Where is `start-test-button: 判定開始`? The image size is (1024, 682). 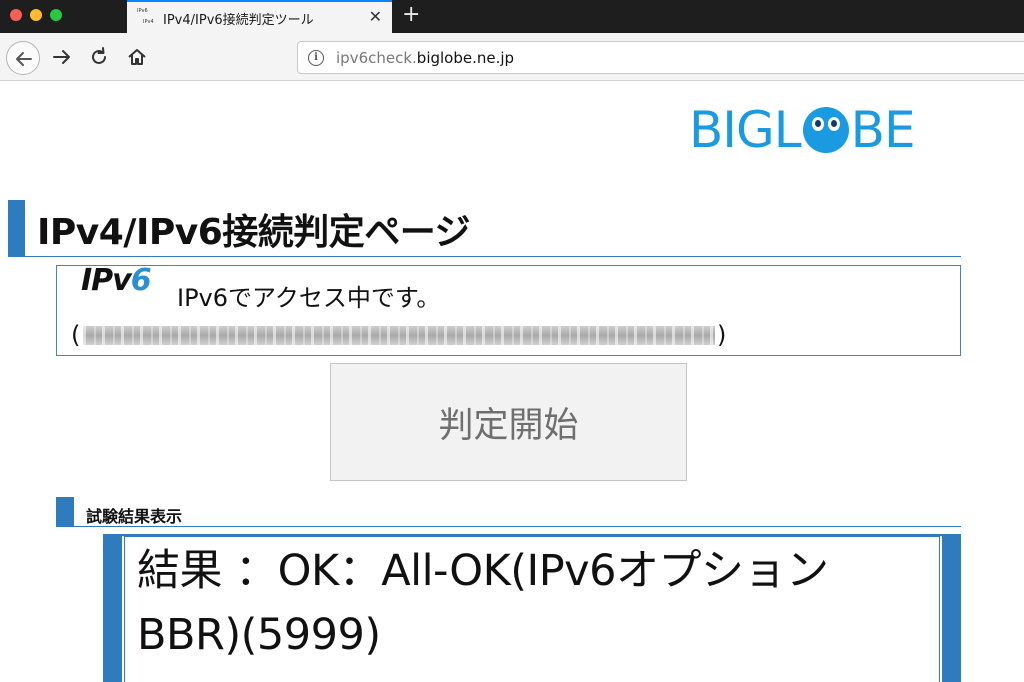
start-test-button: 判定開始 is located at coordinates (508, 422).